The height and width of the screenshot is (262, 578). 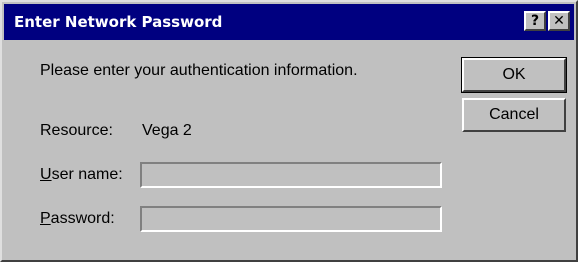 I want to click on resource-value: Vega 2, so click(x=167, y=130).